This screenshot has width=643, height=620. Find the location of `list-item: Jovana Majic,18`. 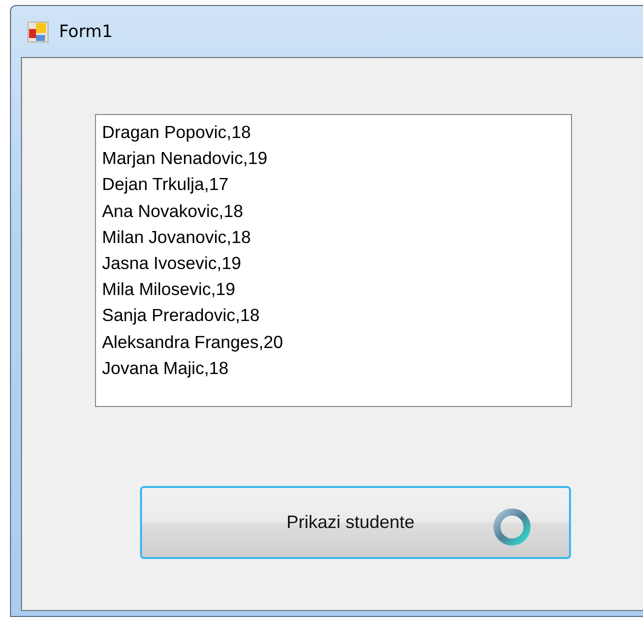

list-item: Jovana Majic,18 is located at coordinates (165, 368).